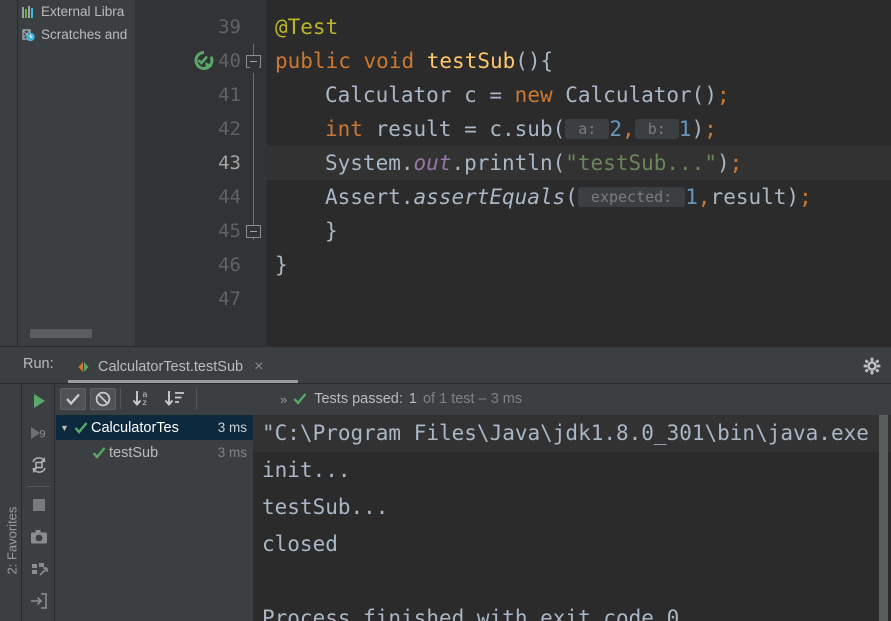 This screenshot has height=621, width=891. What do you see at coordinates (188, 27) in the screenshot?
I see `gutter-line-39: 39` at bounding box center [188, 27].